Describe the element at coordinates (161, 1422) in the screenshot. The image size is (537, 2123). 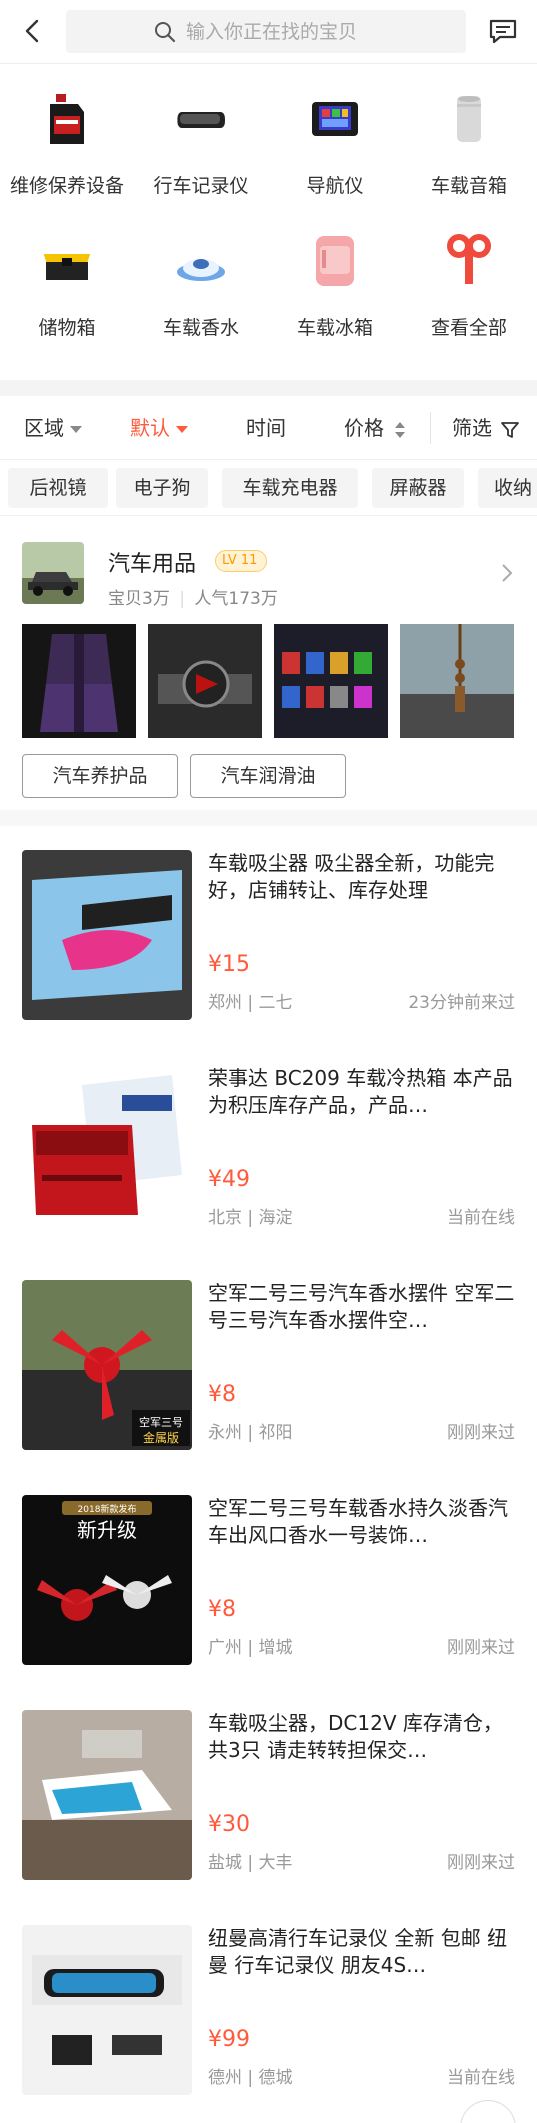
I see `image-caption: 空军三号` at that location.